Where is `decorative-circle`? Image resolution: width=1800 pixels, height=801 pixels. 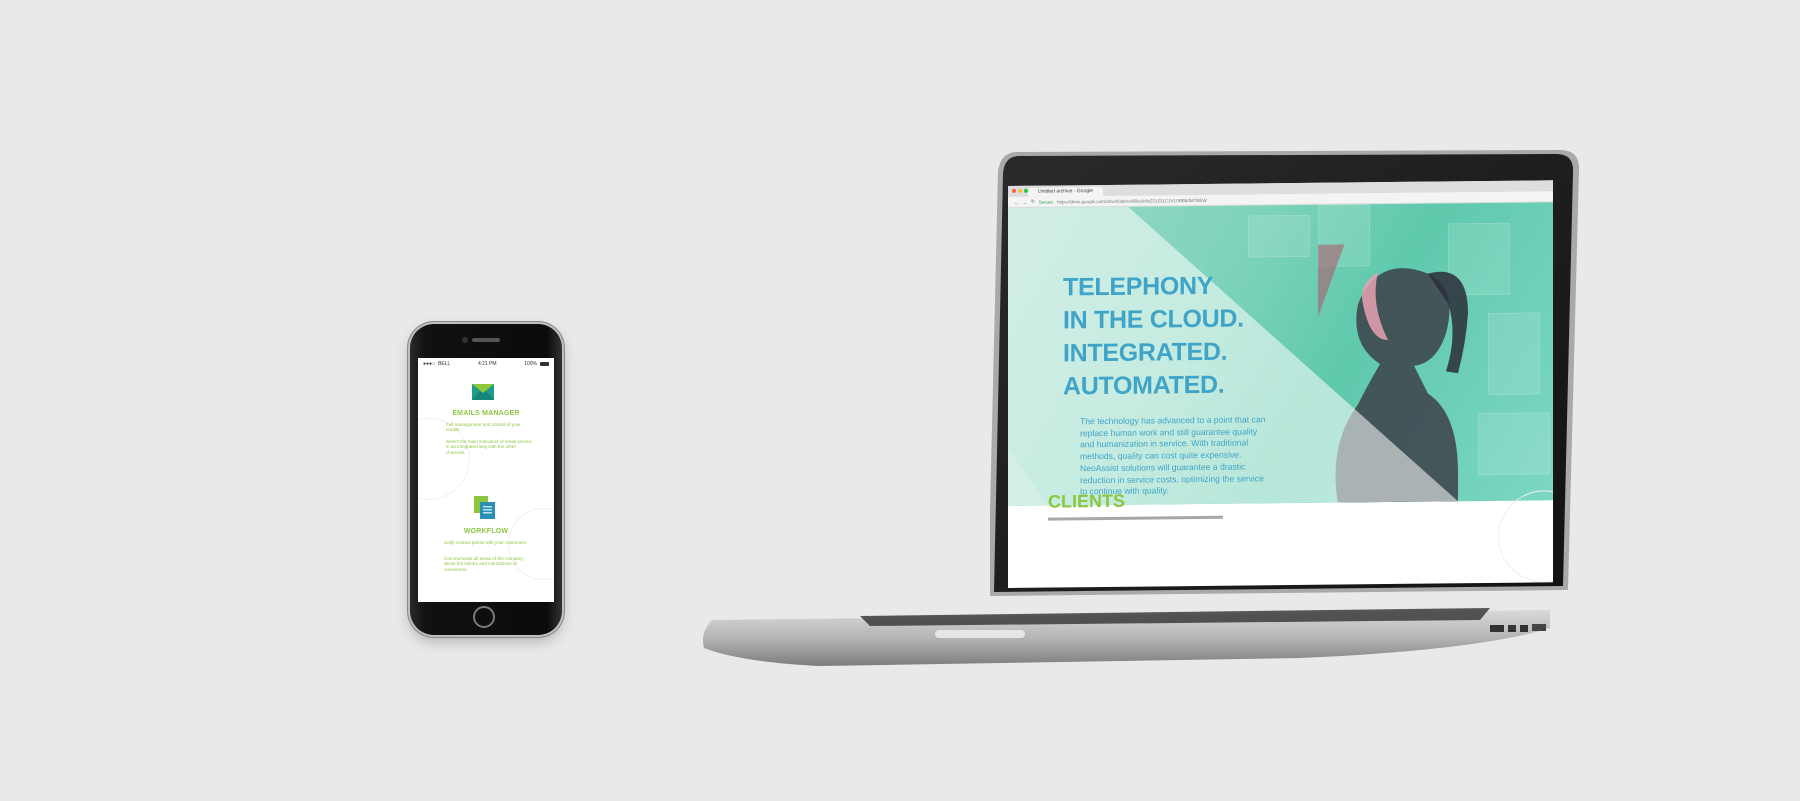 decorative-circle is located at coordinates (1525, 536).